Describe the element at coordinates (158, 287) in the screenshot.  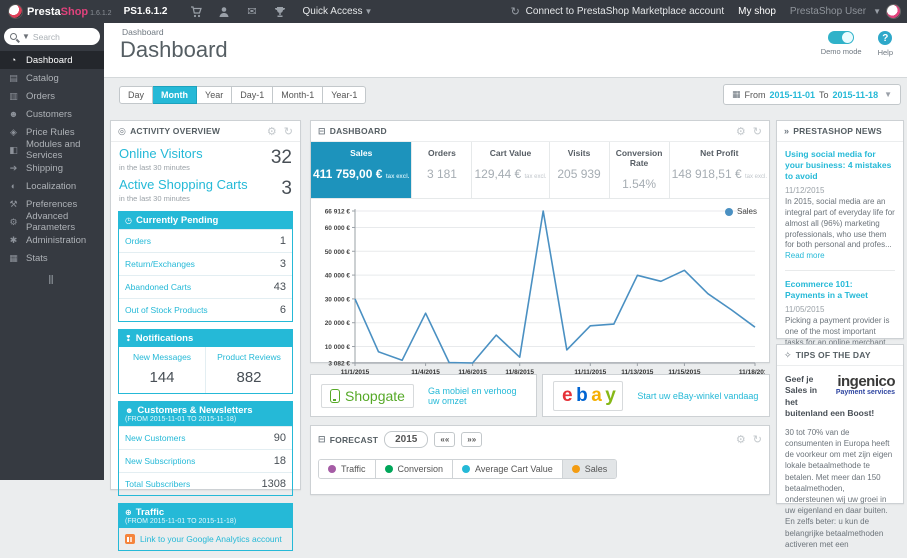
I see `abandoned-carts-link: Abandoned Carts` at that location.